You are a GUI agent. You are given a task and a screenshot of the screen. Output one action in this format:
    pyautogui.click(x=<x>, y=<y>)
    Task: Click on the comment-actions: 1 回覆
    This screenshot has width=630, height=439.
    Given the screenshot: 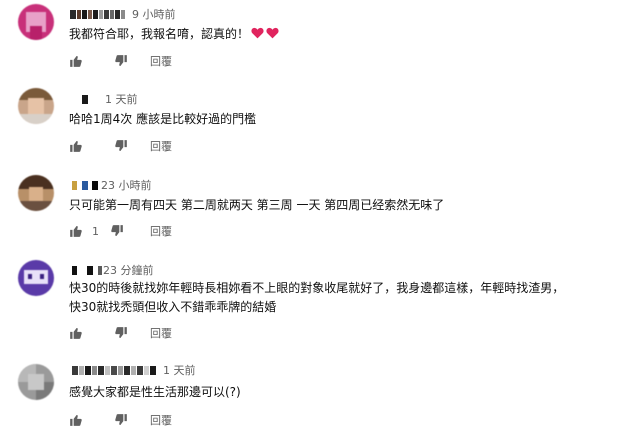 What is the action you would take?
    pyautogui.click(x=120, y=231)
    